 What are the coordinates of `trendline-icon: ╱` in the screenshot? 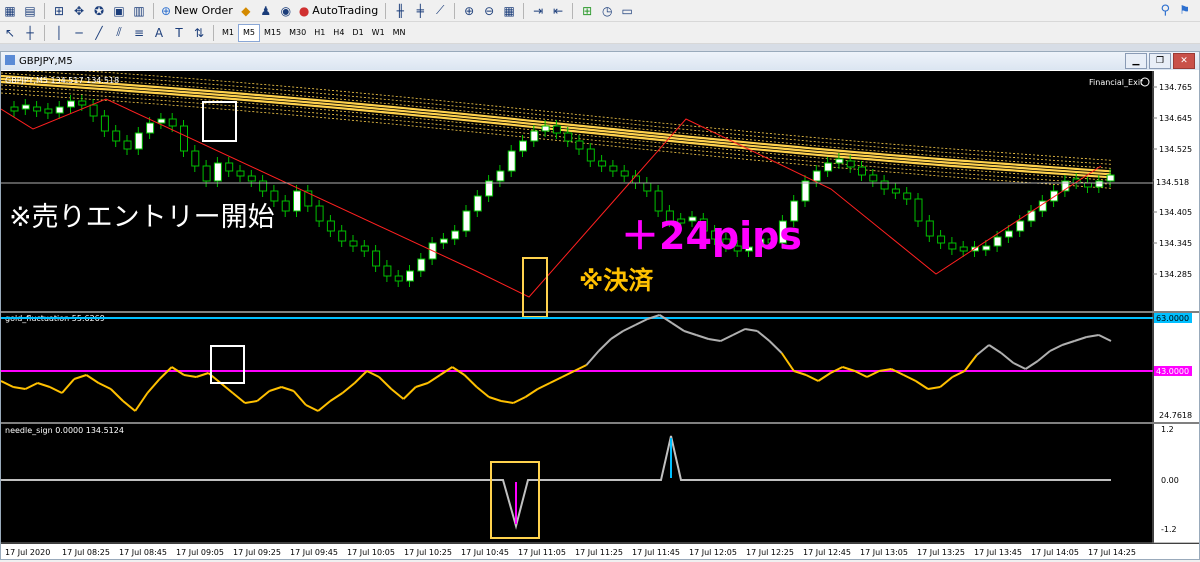 It's located at (99, 33).